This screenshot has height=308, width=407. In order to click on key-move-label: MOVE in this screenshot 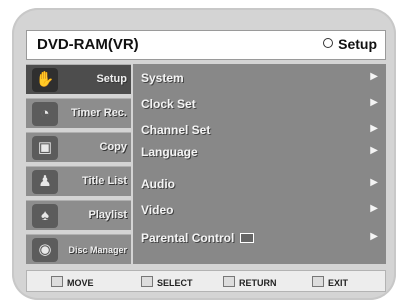, I will do `click(80, 283)`.